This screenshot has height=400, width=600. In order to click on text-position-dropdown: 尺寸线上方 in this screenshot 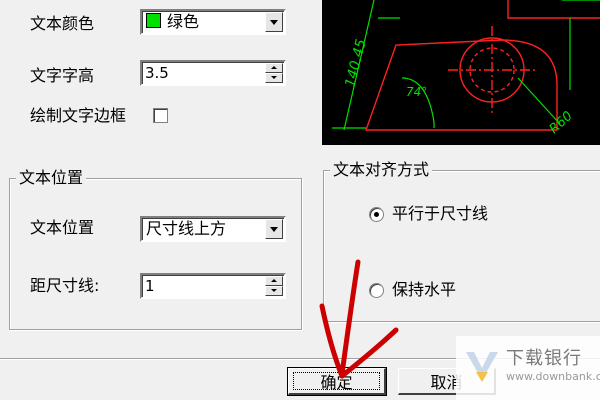, I will do `click(213, 229)`.